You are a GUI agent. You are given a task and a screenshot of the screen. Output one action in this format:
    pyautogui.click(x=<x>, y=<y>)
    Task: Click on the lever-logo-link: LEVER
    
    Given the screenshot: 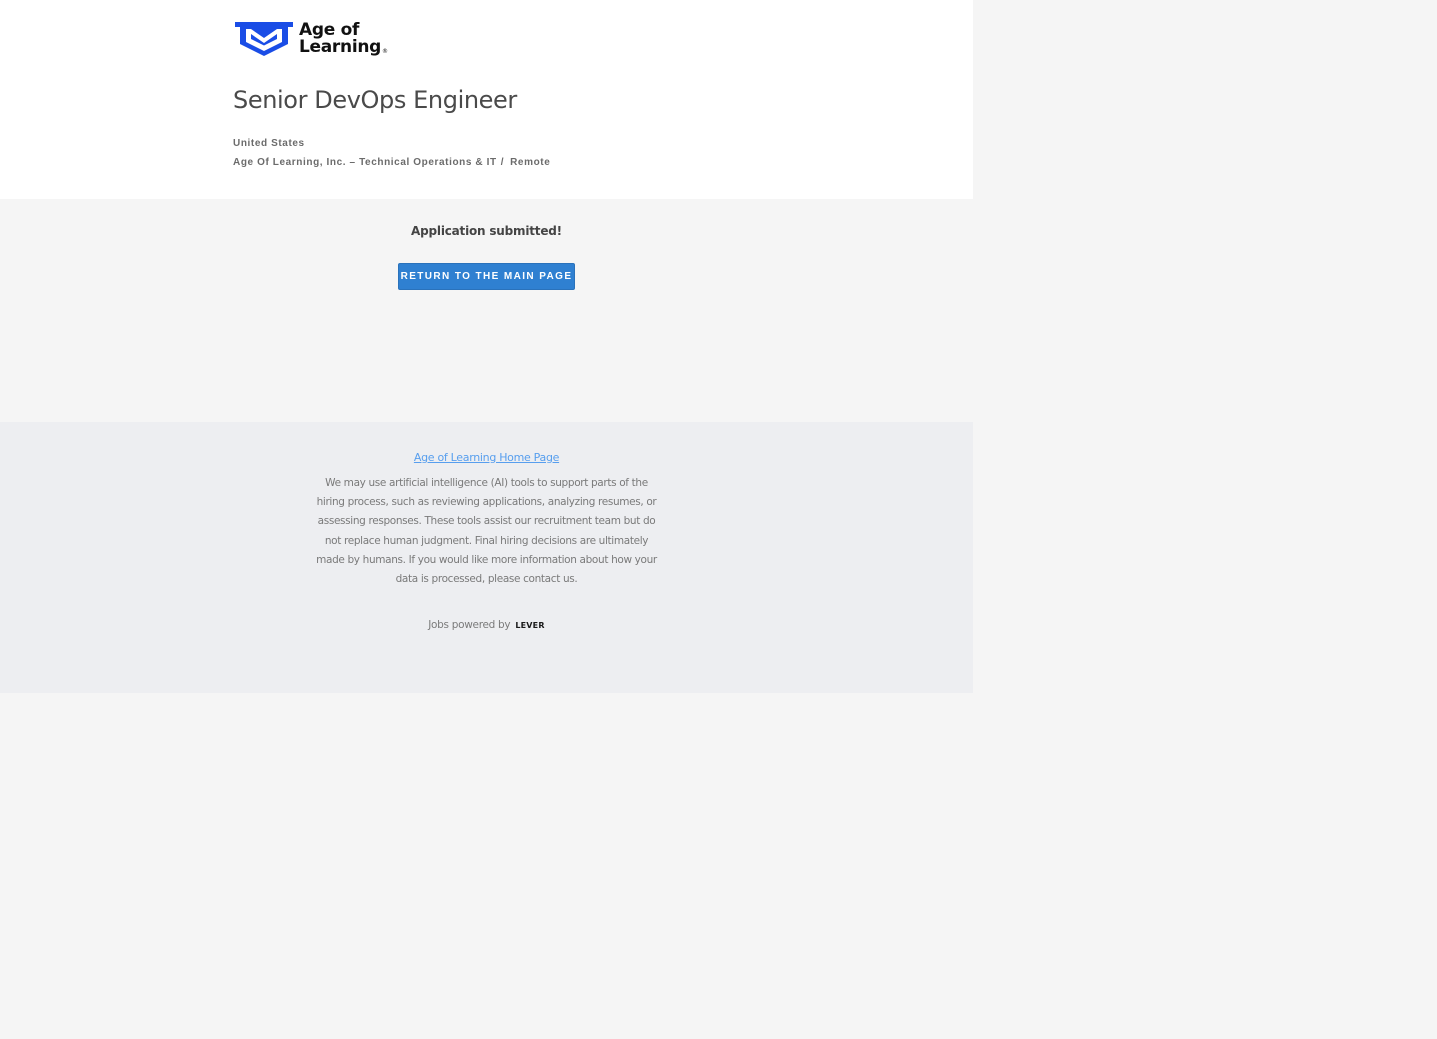 What is the action you would take?
    pyautogui.click(x=529, y=625)
    